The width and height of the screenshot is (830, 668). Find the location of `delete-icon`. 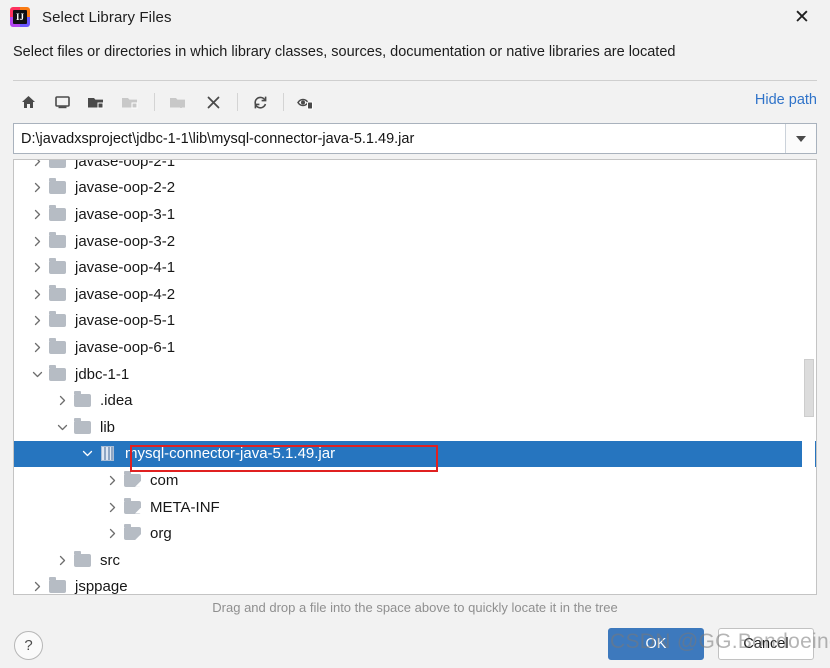

delete-icon is located at coordinates (213, 102).